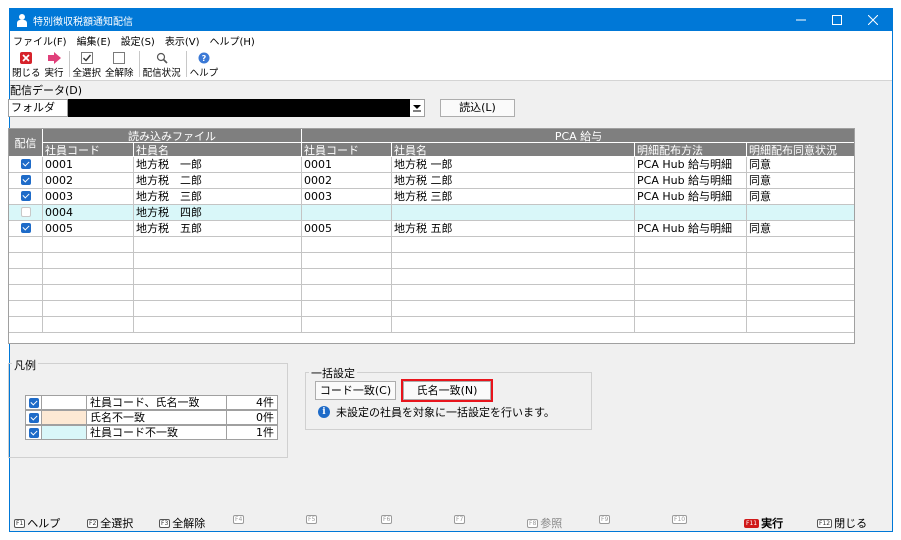 The width and height of the screenshot is (901, 540). Describe the element at coordinates (605, 519) in the screenshot. I see `fkey-badge: F9` at that location.